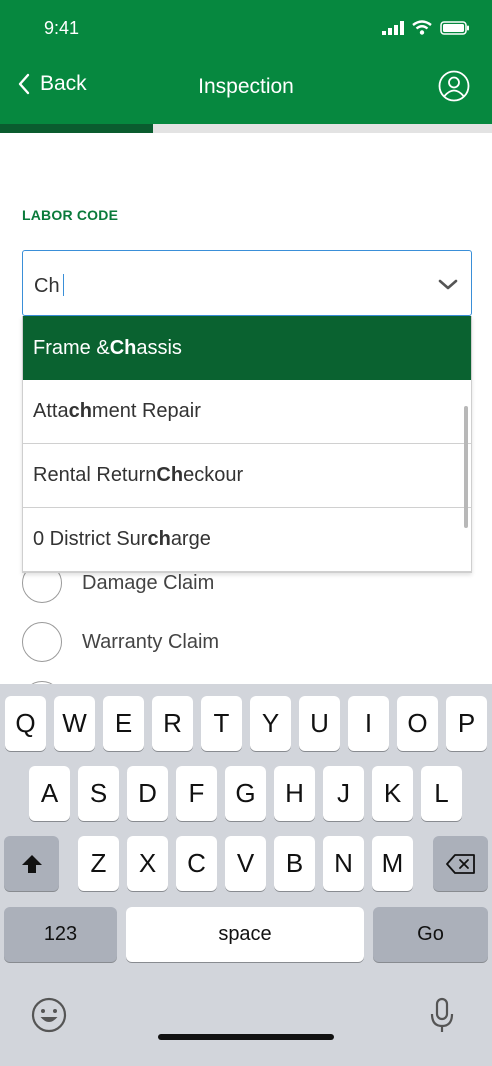  What do you see at coordinates (51, 411) in the screenshot?
I see `option-text-pre: Atta` at bounding box center [51, 411].